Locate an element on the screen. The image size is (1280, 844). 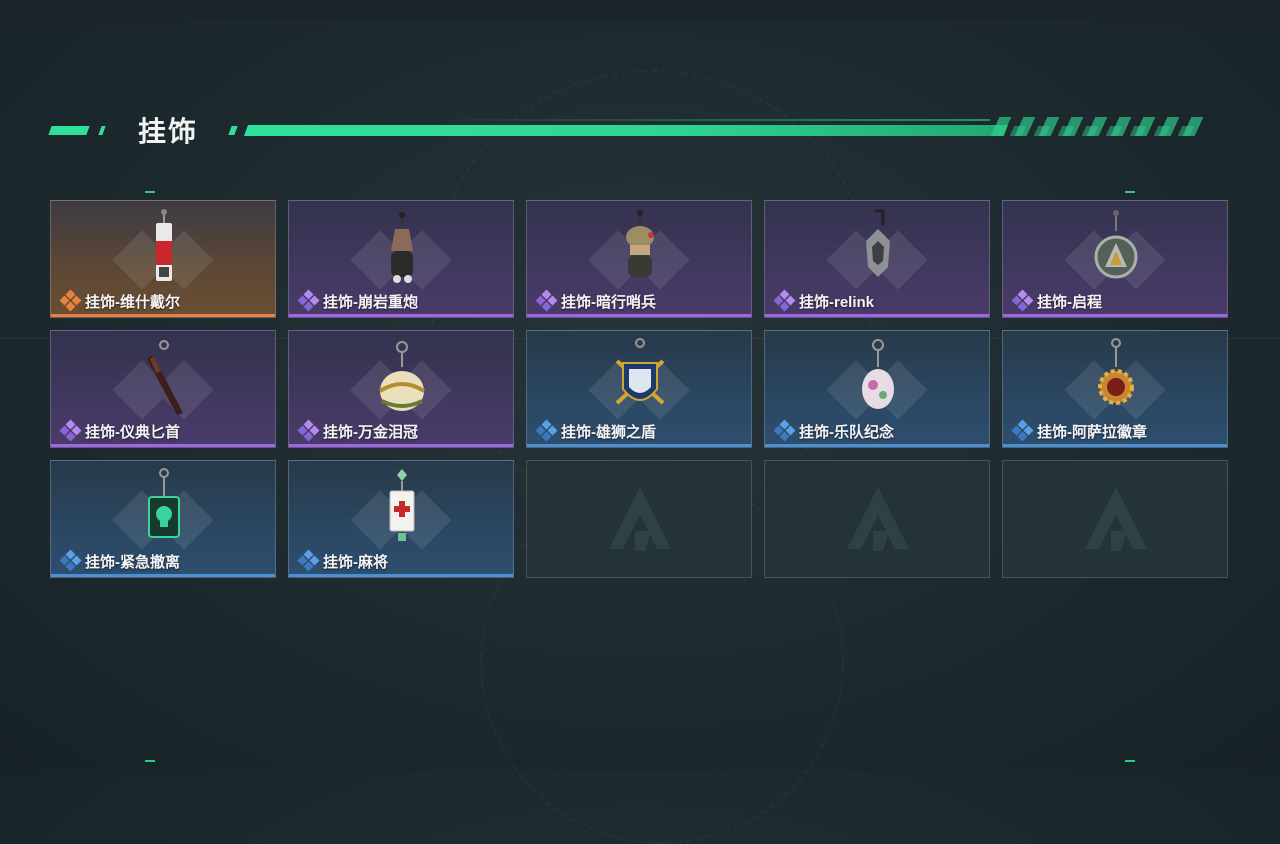
charm-card: 挂饰-启程 is located at coordinates (1115, 259).